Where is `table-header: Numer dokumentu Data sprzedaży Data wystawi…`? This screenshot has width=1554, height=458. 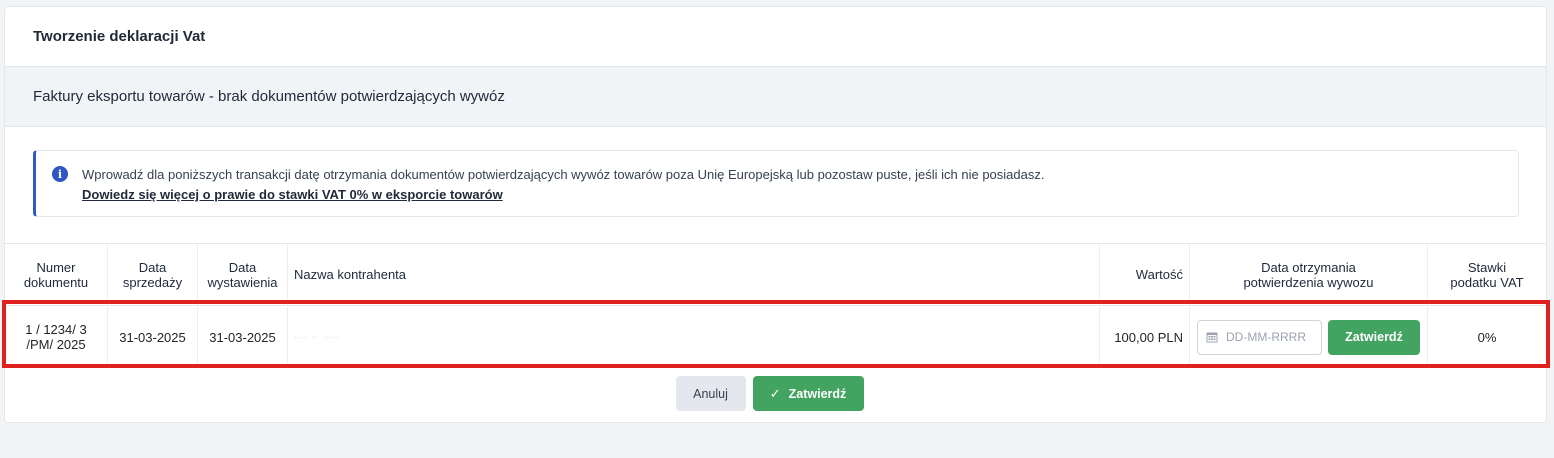
table-header: Numer dokumentu Data sprzedaży Data wystawi… is located at coordinates (775, 275).